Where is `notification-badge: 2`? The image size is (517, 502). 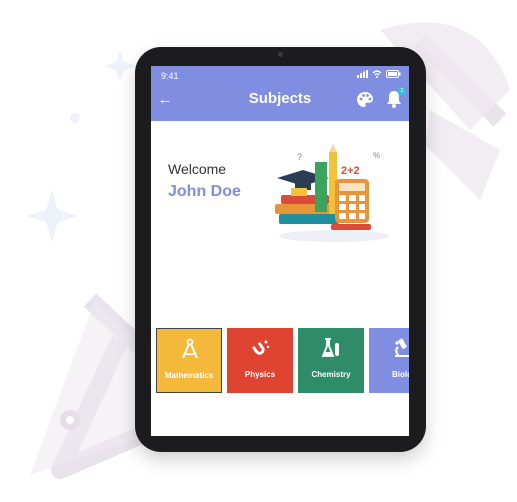
notification-badge: 2 is located at coordinates (402, 91).